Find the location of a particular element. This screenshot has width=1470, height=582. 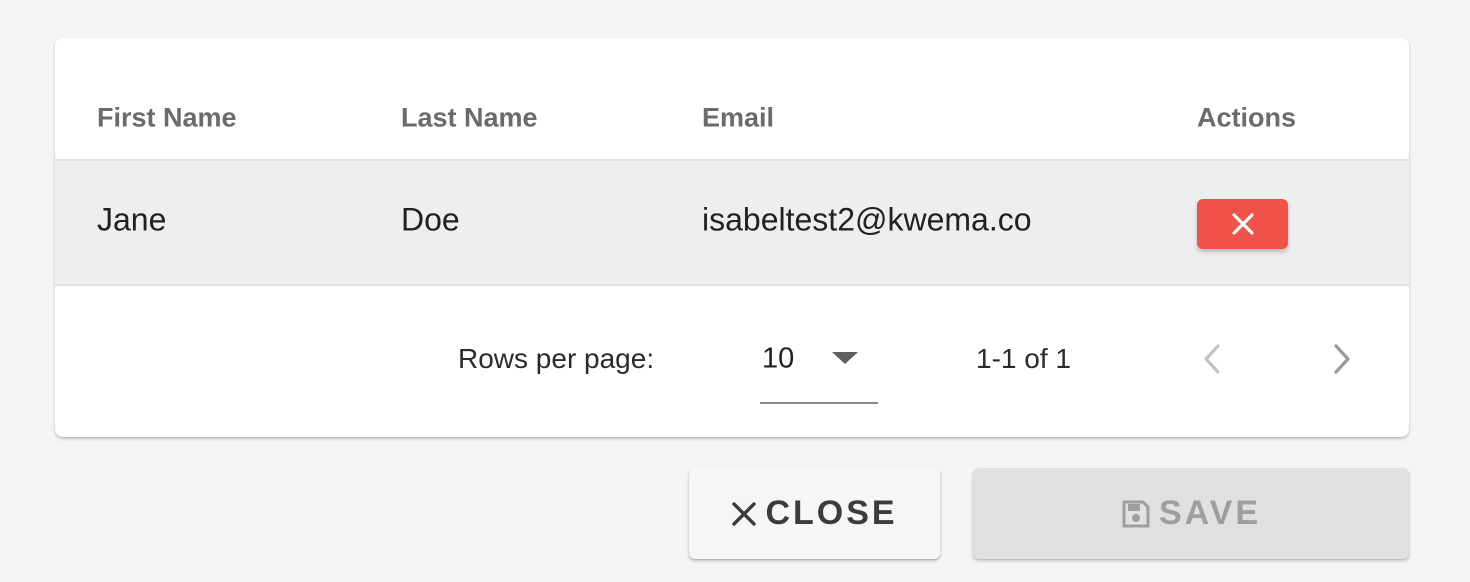

next-page-button is located at coordinates (1342, 359).